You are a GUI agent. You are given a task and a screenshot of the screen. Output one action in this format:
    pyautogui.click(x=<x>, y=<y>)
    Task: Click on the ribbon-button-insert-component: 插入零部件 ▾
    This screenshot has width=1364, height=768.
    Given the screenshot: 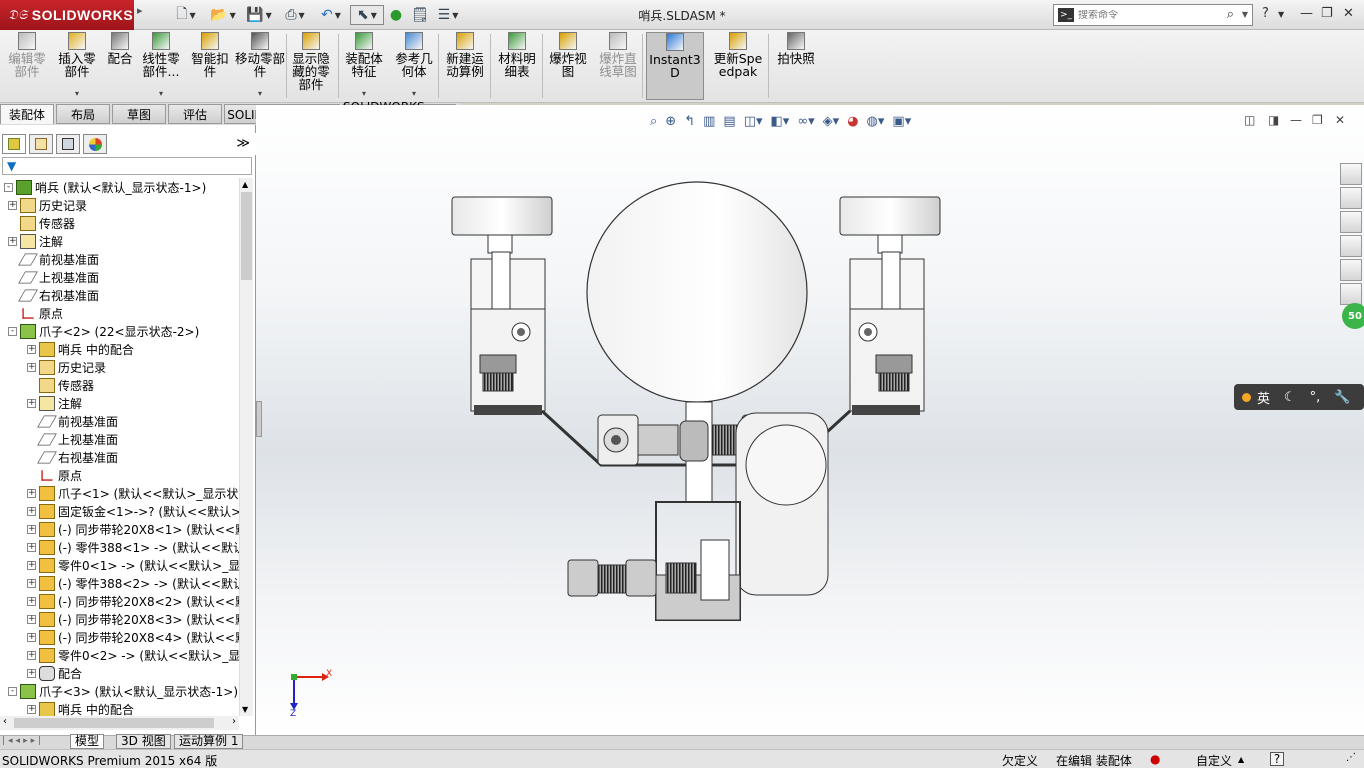 What is the action you would take?
    pyautogui.click(x=77, y=66)
    